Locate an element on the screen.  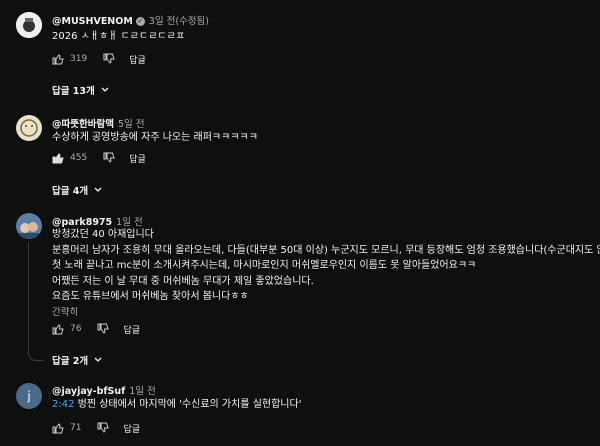
comment-text: 2026 ㅅㅐㅎㅐ ㄷㄹㄷㄹㄷㄹㅍ is located at coordinates (118, 37).